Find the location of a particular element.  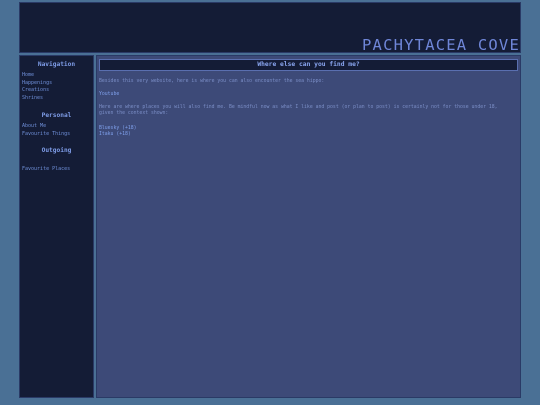

link-youtube: Youtube is located at coordinates (109, 94).